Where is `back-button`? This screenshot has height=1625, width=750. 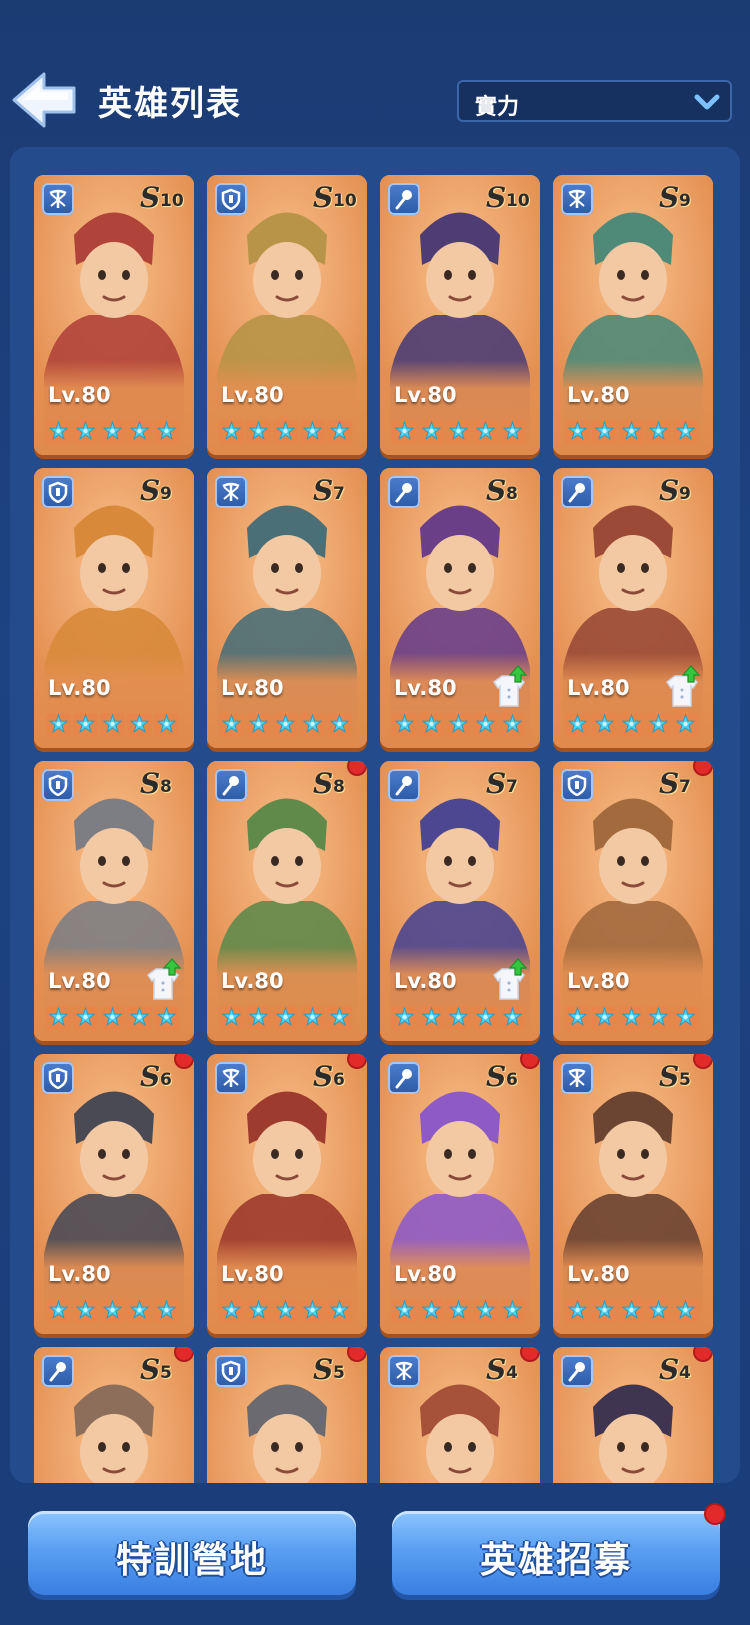 back-button is located at coordinates (45, 100).